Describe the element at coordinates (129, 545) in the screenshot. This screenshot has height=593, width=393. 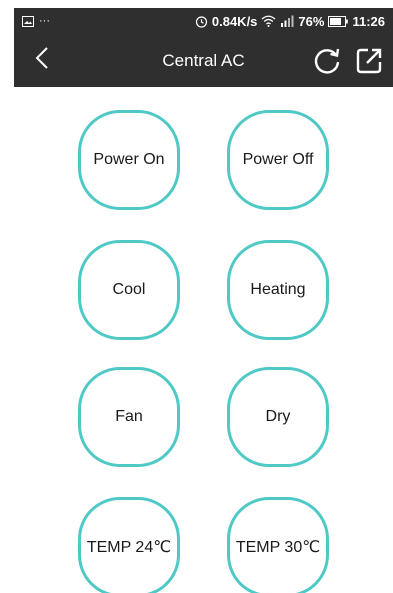
I see `temp-24-button: TEMP 24℃` at that location.